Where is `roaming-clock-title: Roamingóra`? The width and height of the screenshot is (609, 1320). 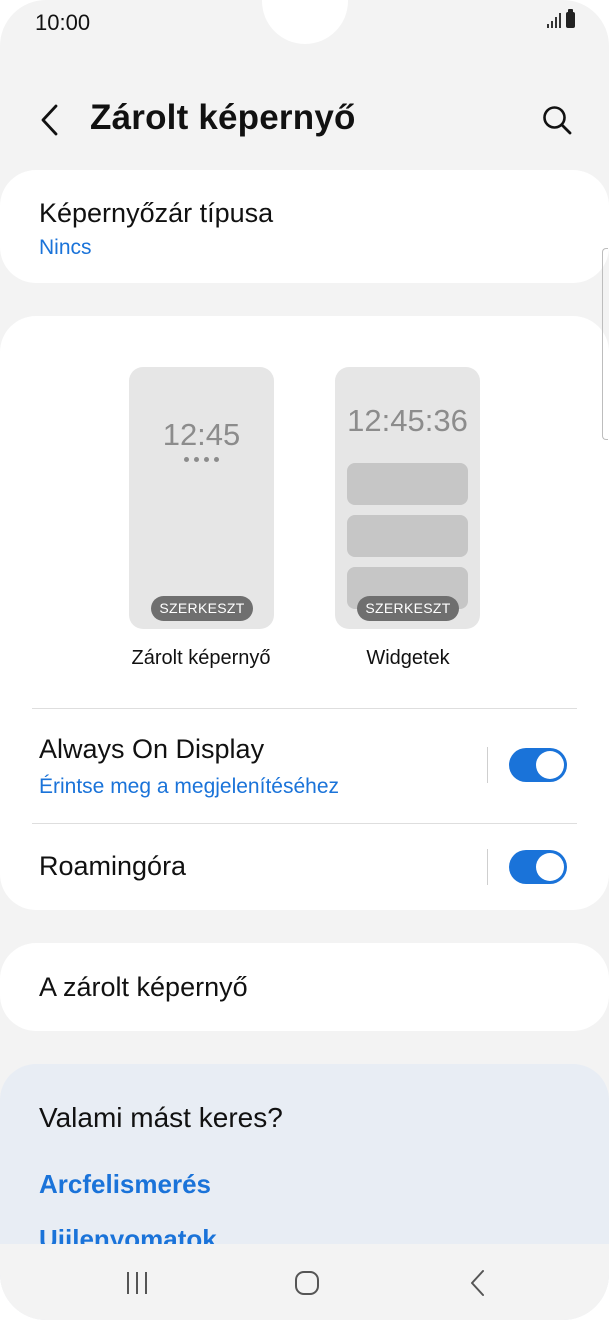
roaming-clock-title: Roamingóra is located at coordinates (113, 866).